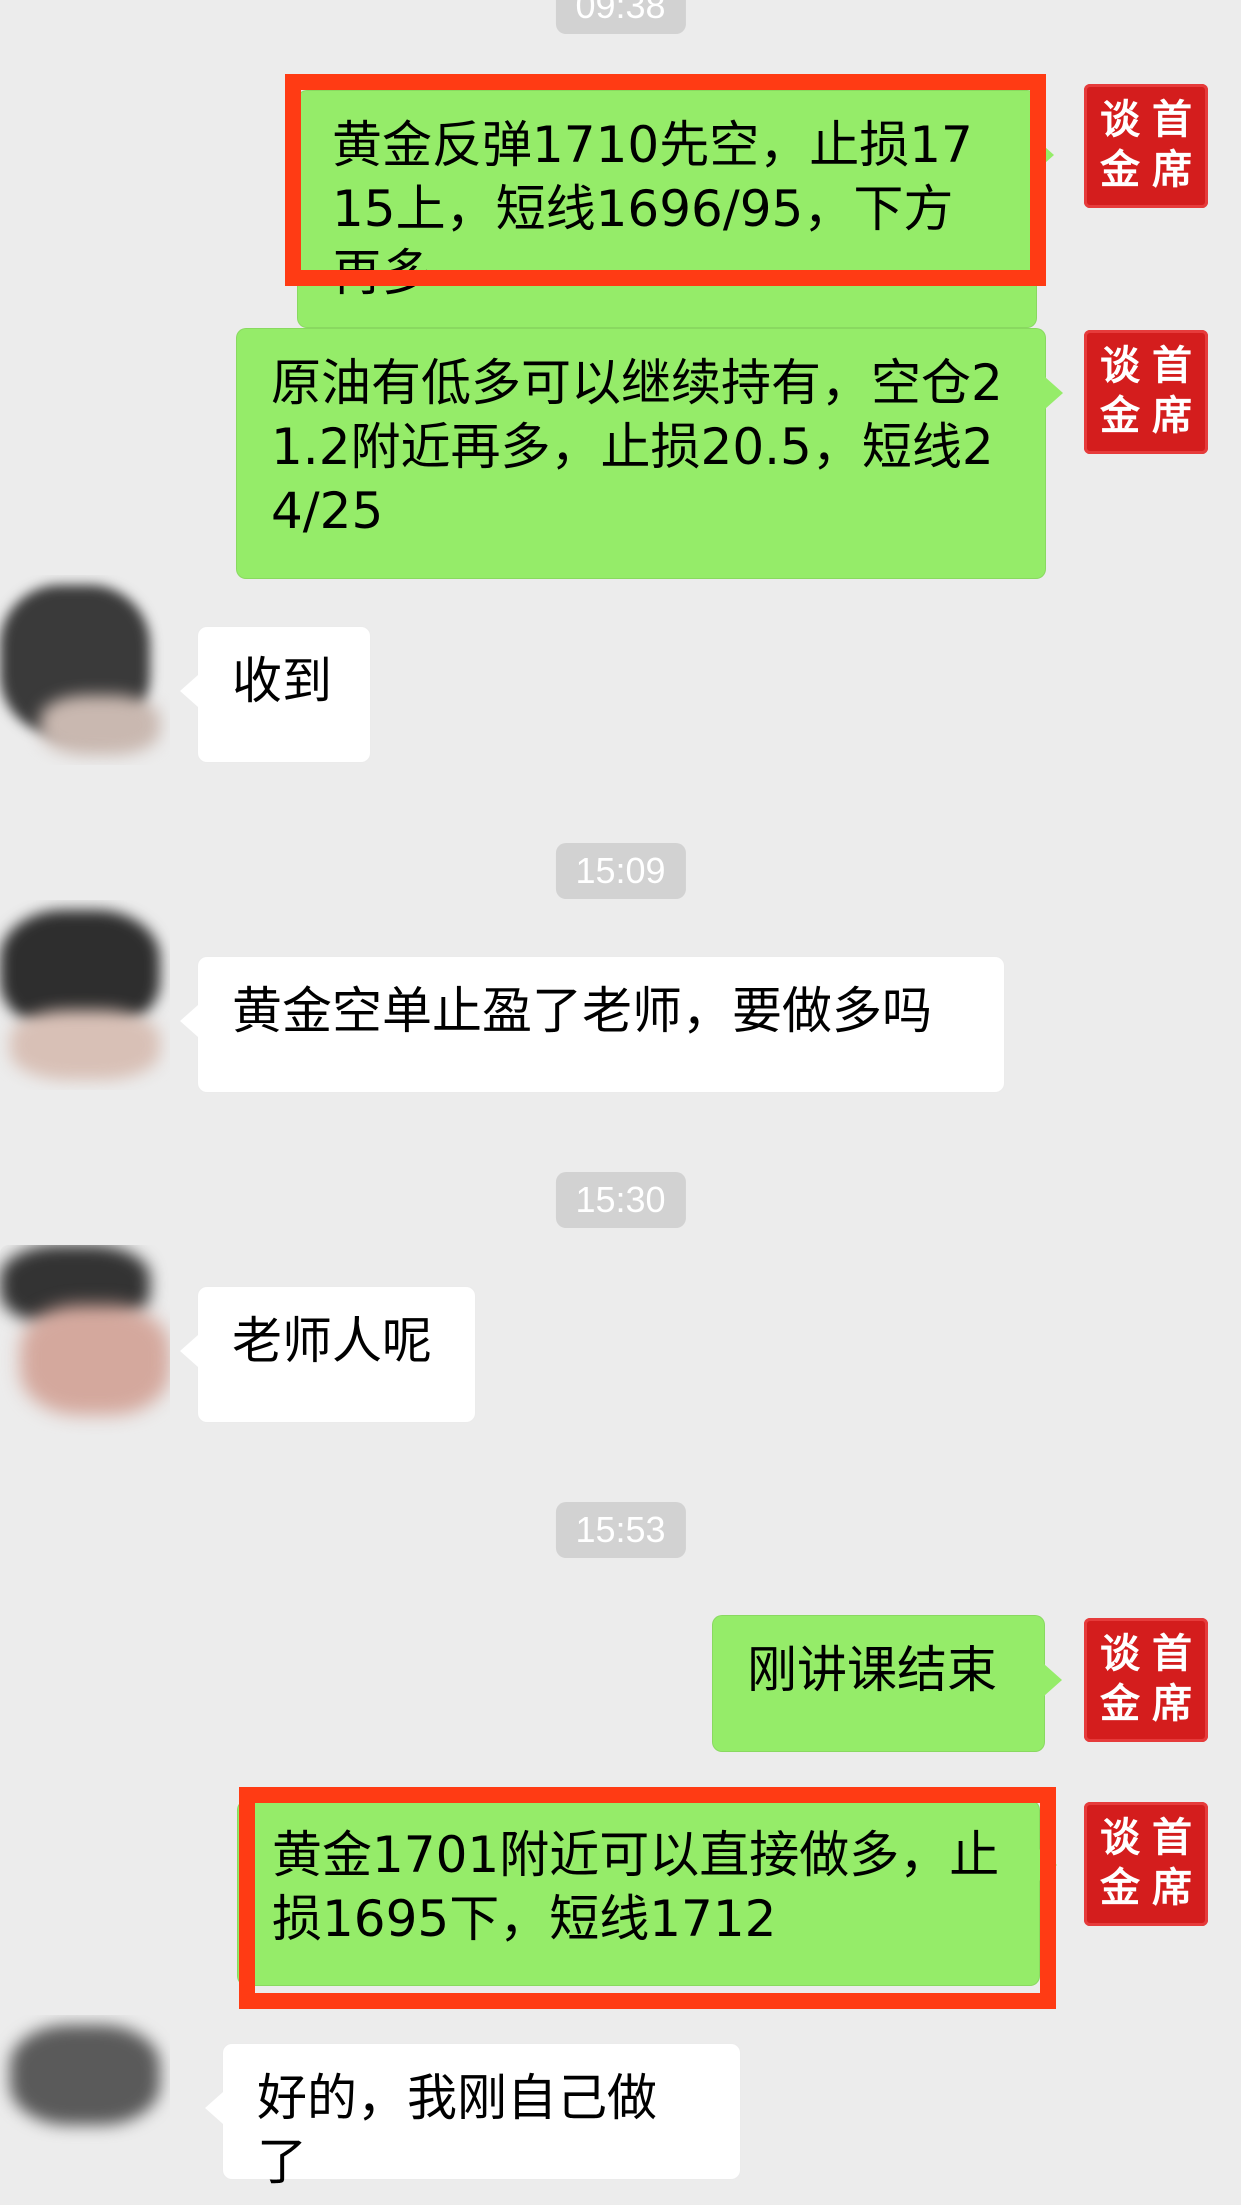 This screenshot has height=2205, width=1241. What do you see at coordinates (620, 1200) in the screenshot?
I see `timestamp: 15:30` at bounding box center [620, 1200].